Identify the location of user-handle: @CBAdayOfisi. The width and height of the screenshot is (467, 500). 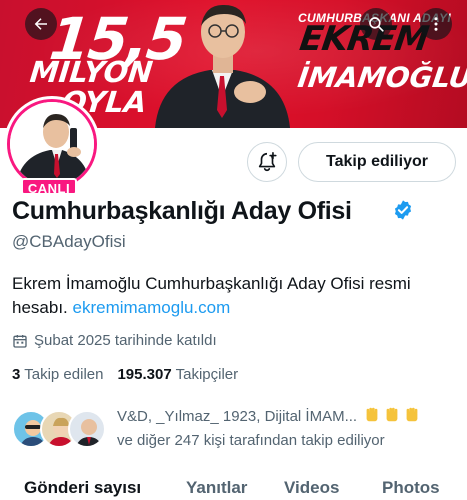
(69, 241).